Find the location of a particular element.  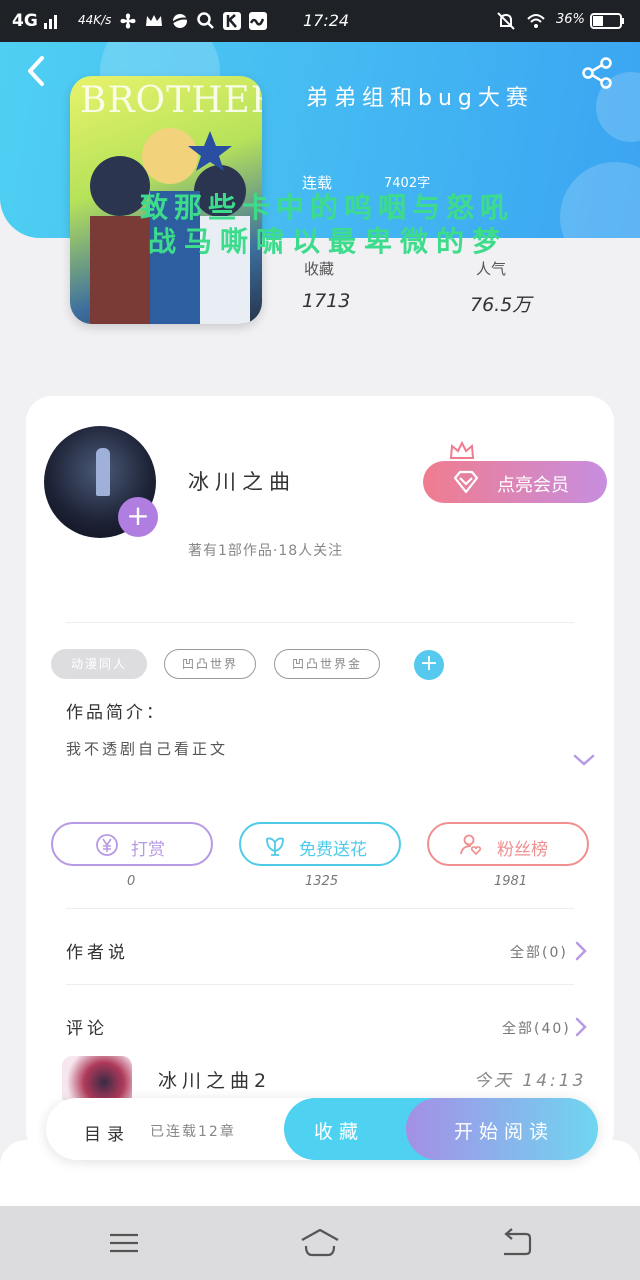

collect-button-label: 收藏 is located at coordinates (339, 1132).